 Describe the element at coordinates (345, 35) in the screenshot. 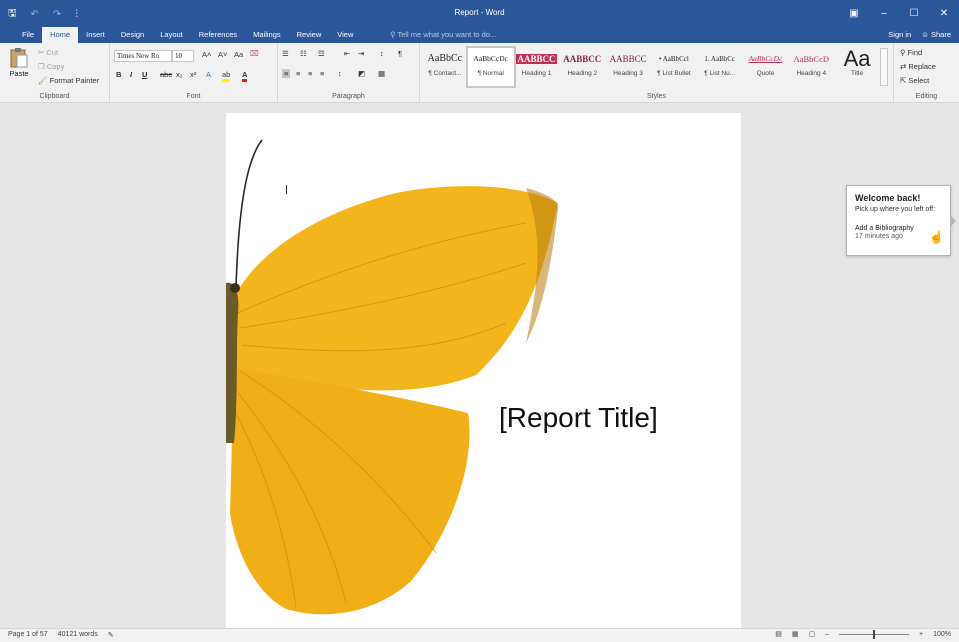

I see `tab-view: View` at that location.